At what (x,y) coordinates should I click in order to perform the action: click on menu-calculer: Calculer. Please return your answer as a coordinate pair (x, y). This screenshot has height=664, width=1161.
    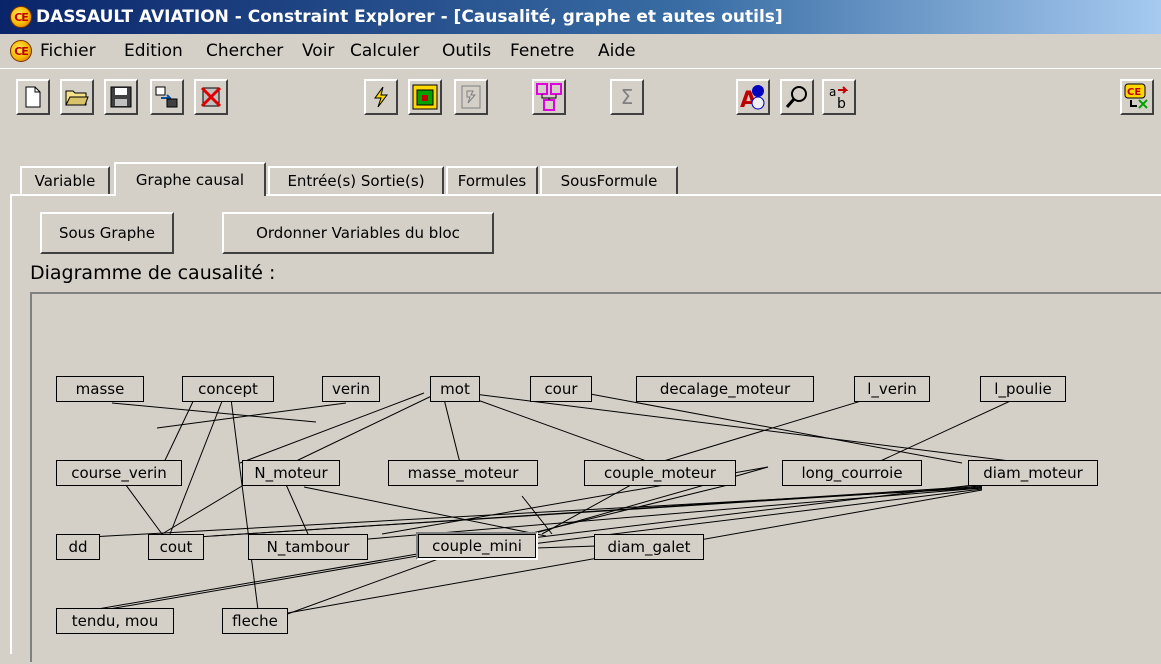
    Looking at the image, I should click on (384, 51).